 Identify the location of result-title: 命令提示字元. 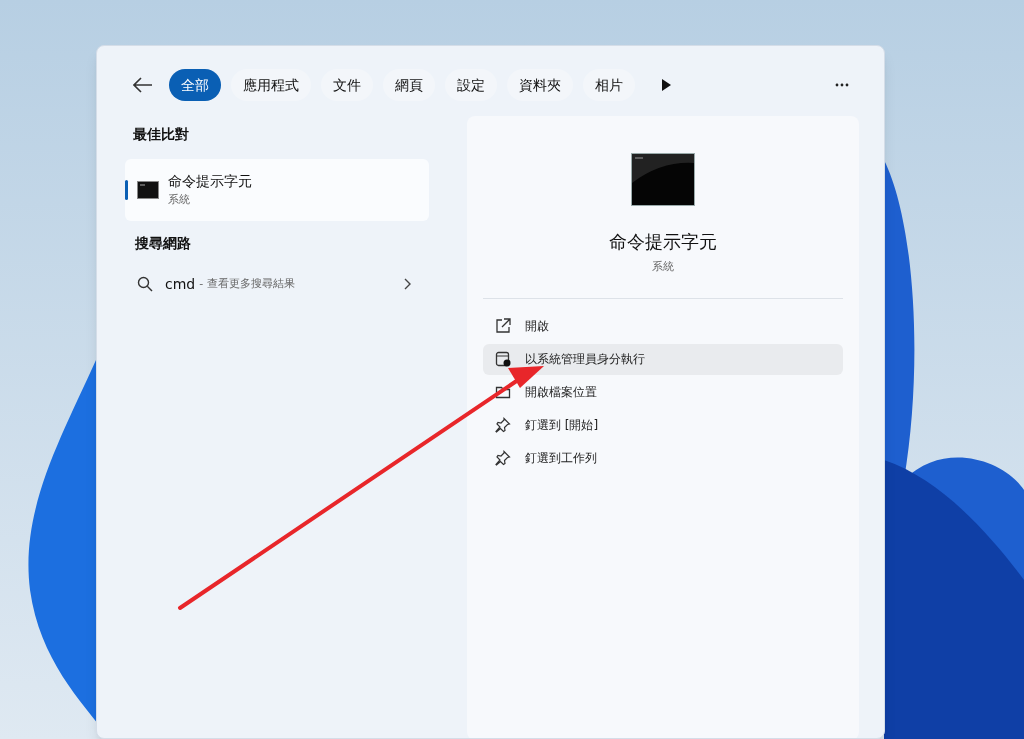
(210, 182).